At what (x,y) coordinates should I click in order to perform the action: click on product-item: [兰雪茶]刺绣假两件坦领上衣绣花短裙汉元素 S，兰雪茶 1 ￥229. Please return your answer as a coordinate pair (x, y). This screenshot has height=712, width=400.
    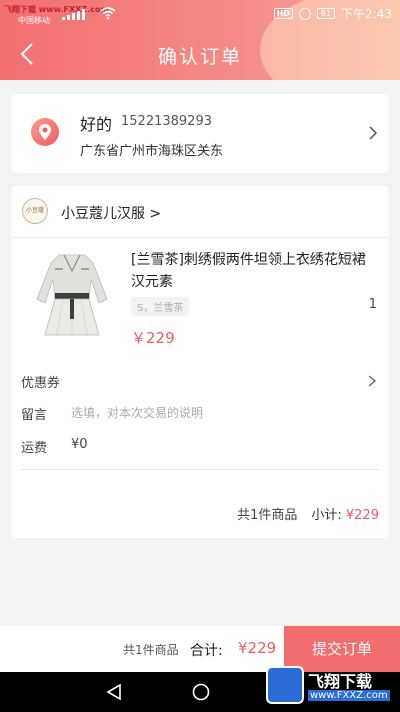
    Looking at the image, I should click on (200, 294).